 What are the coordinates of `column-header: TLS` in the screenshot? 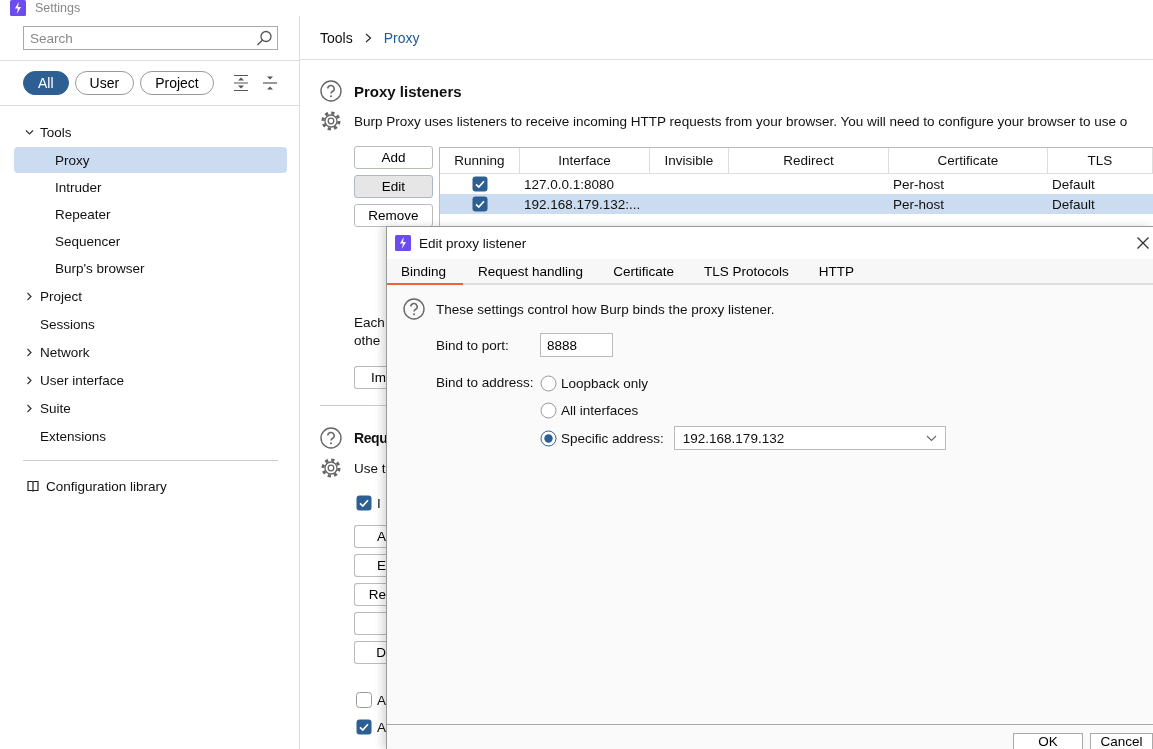 It's located at (1100, 160).